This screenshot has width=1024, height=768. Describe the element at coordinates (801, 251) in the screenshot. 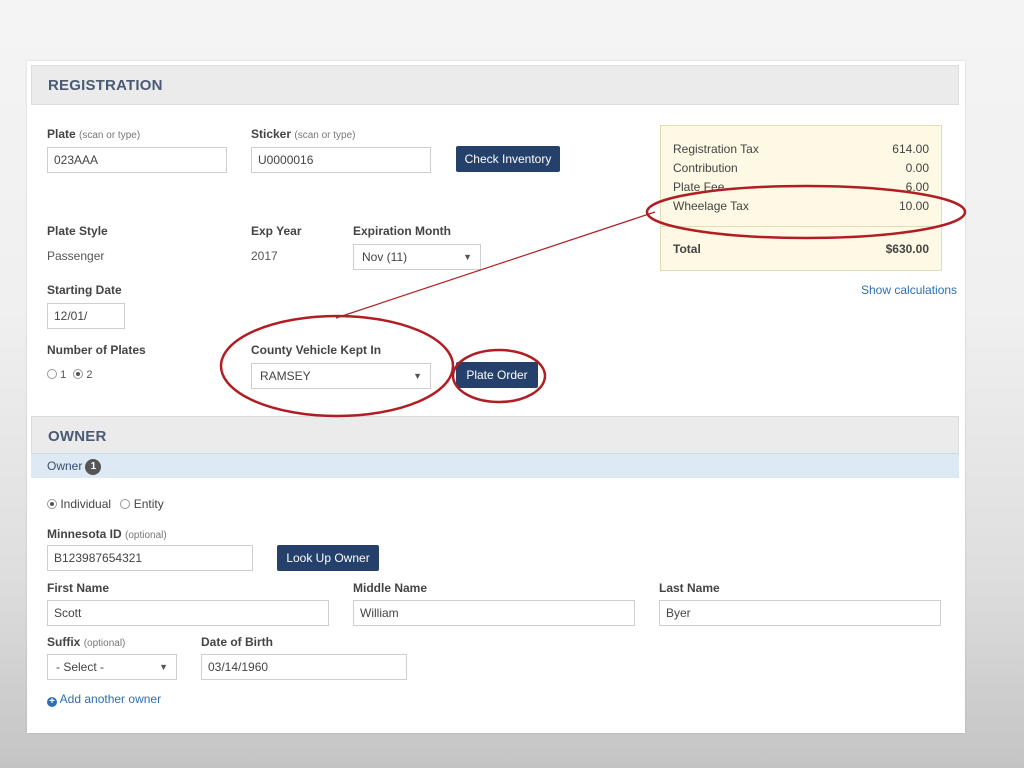

I see `fee-total-row: Total $630.00` at that location.